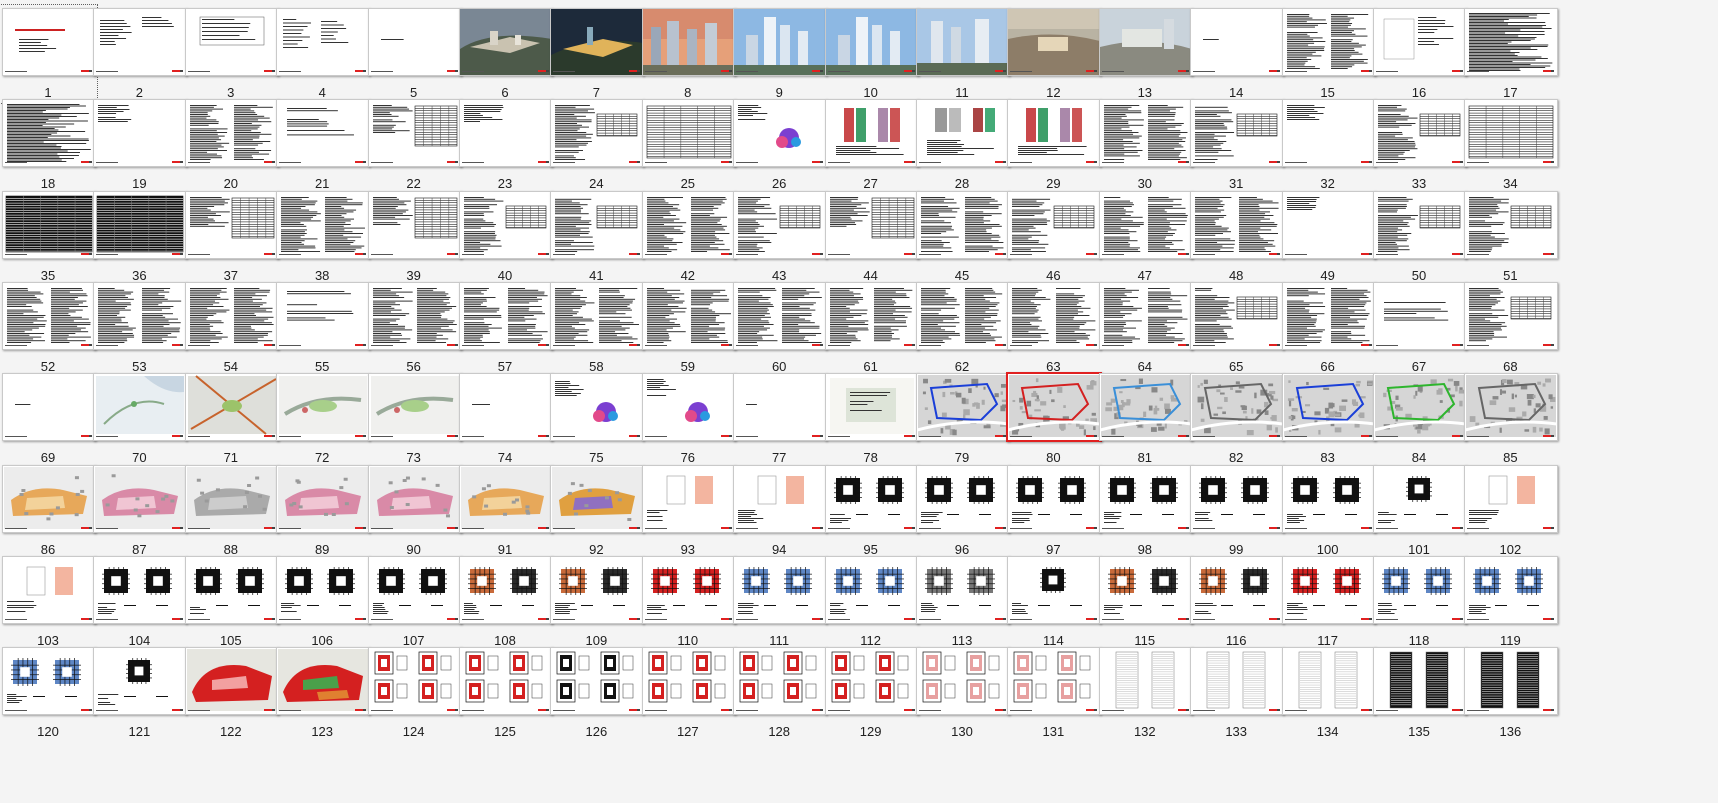 The image size is (1718, 803). I want to click on slide-thumbnail-cell: 23, so click(509, 141).